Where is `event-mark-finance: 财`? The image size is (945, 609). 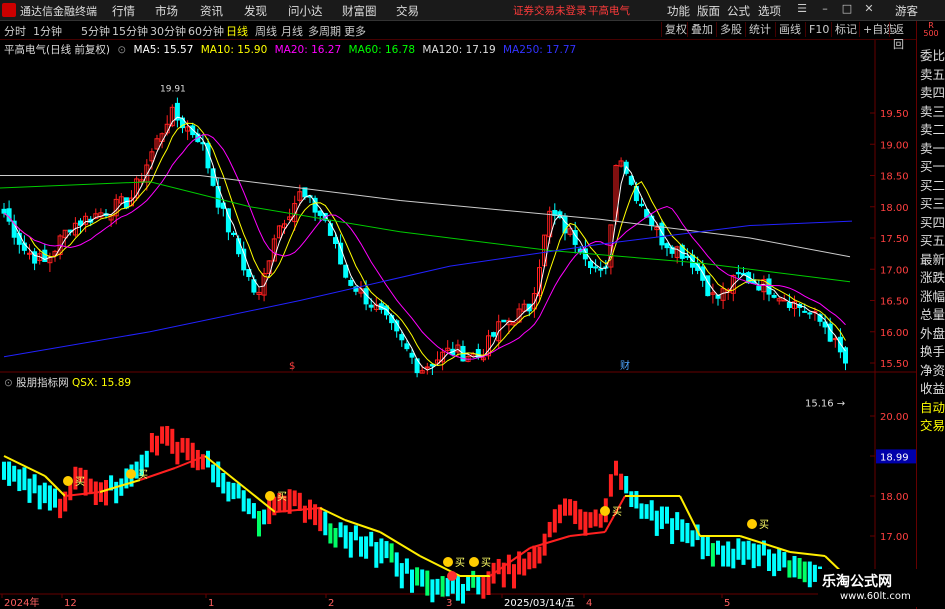
event-mark-finance: 财 is located at coordinates (625, 365).